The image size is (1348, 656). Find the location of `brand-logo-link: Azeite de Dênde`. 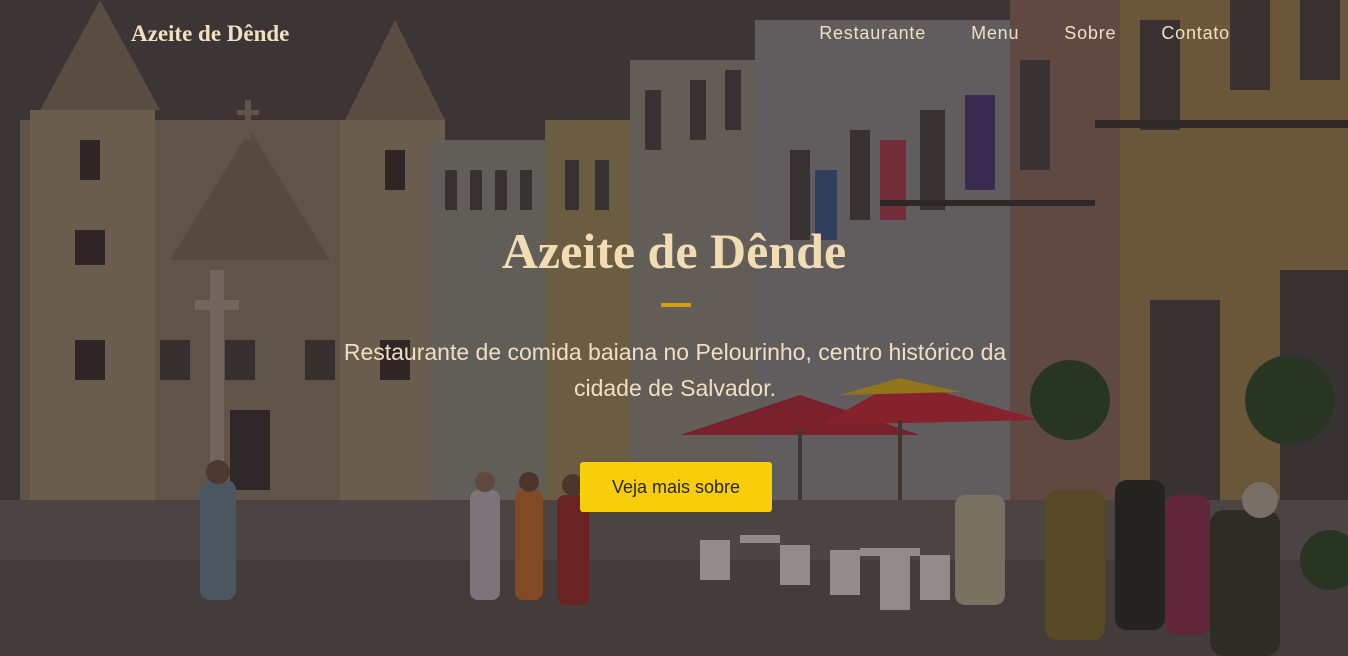

brand-logo-link: Azeite de Dênde is located at coordinates (210, 34).